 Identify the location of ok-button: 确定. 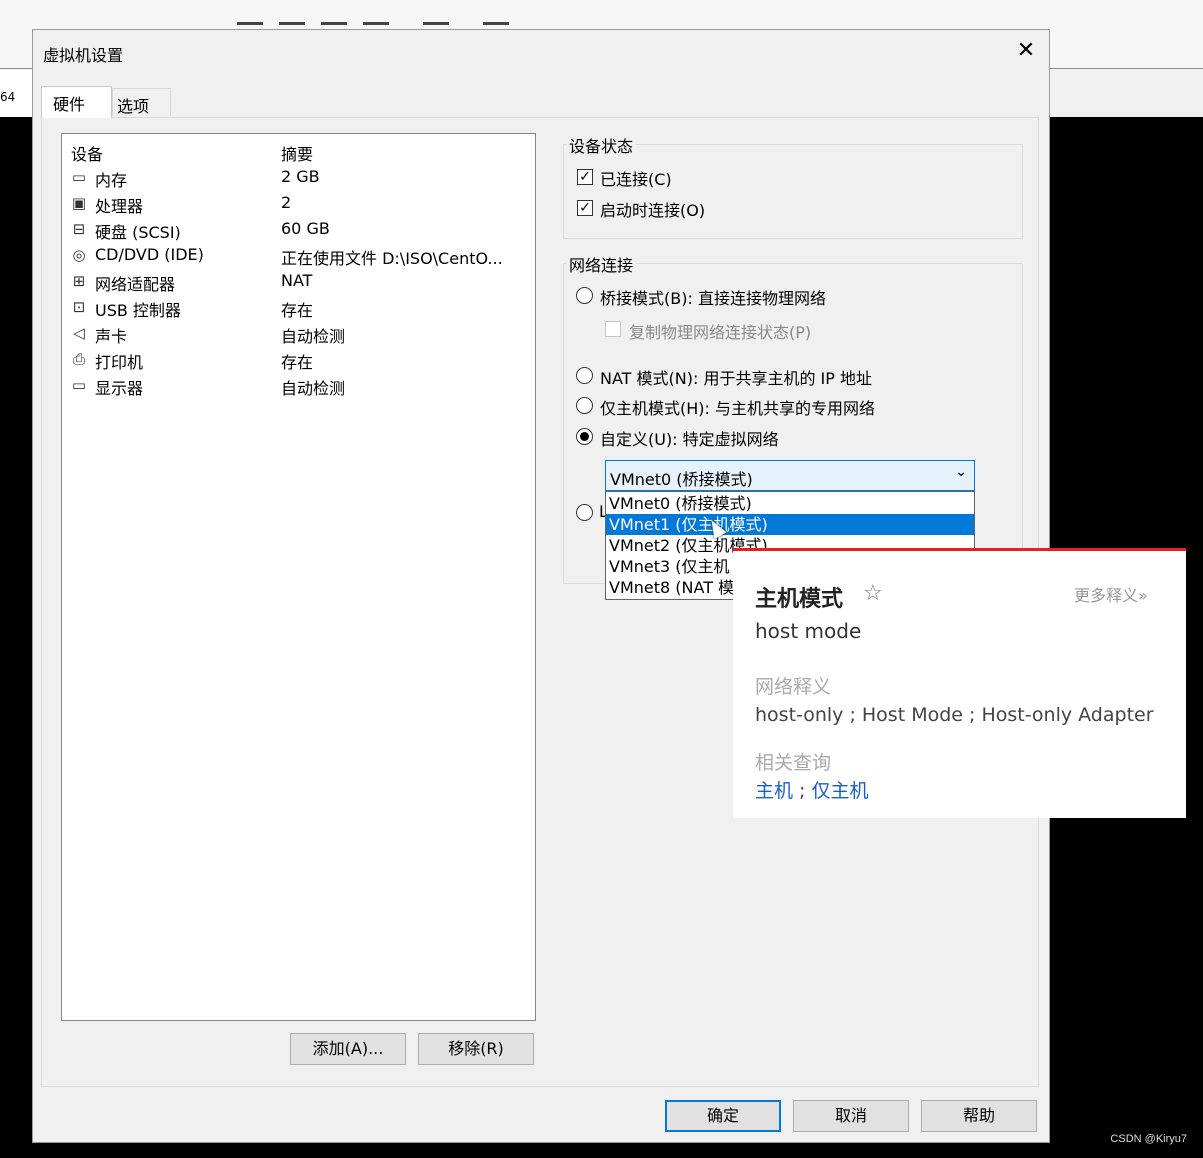
(723, 1116).